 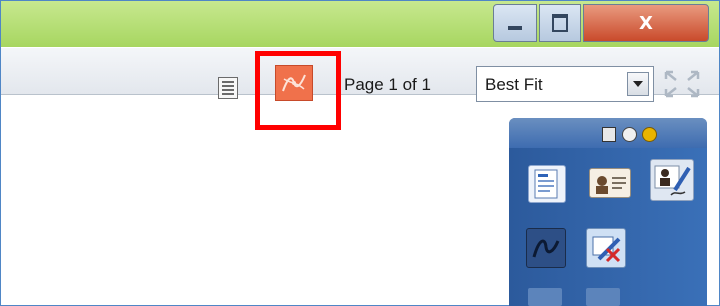 What do you see at coordinates (228, 88) in the screenshot?
I see `pages-icon` at bounding box center [228, 88].